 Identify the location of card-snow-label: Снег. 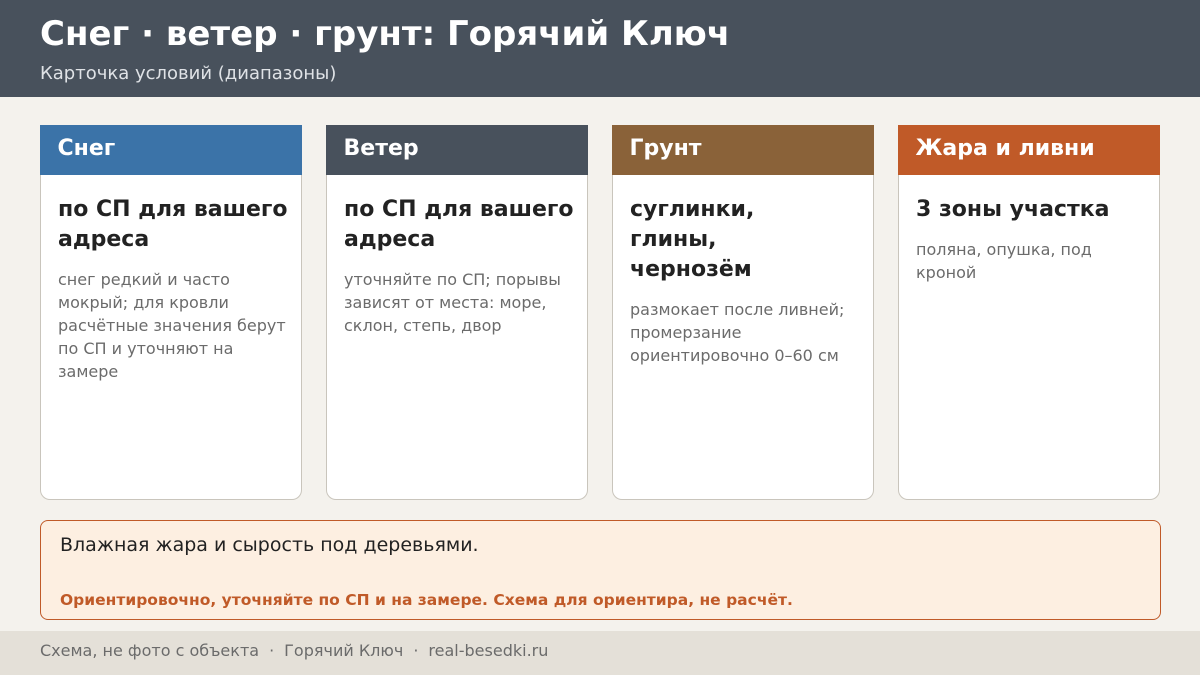
(170, 150).